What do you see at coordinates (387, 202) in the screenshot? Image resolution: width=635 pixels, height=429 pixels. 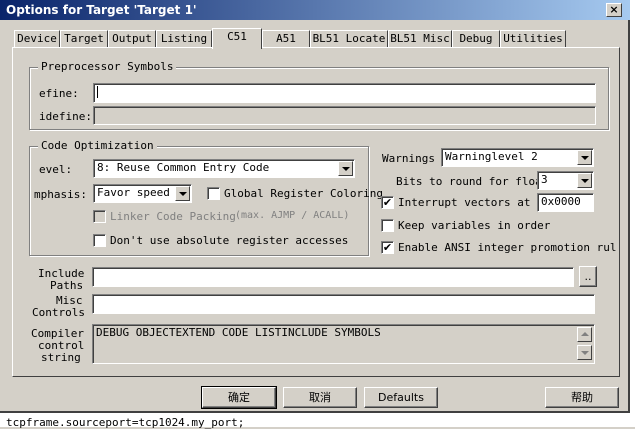 I see `interrupt-vectors-checkbox: ✔` at bounding box center [387, 202].